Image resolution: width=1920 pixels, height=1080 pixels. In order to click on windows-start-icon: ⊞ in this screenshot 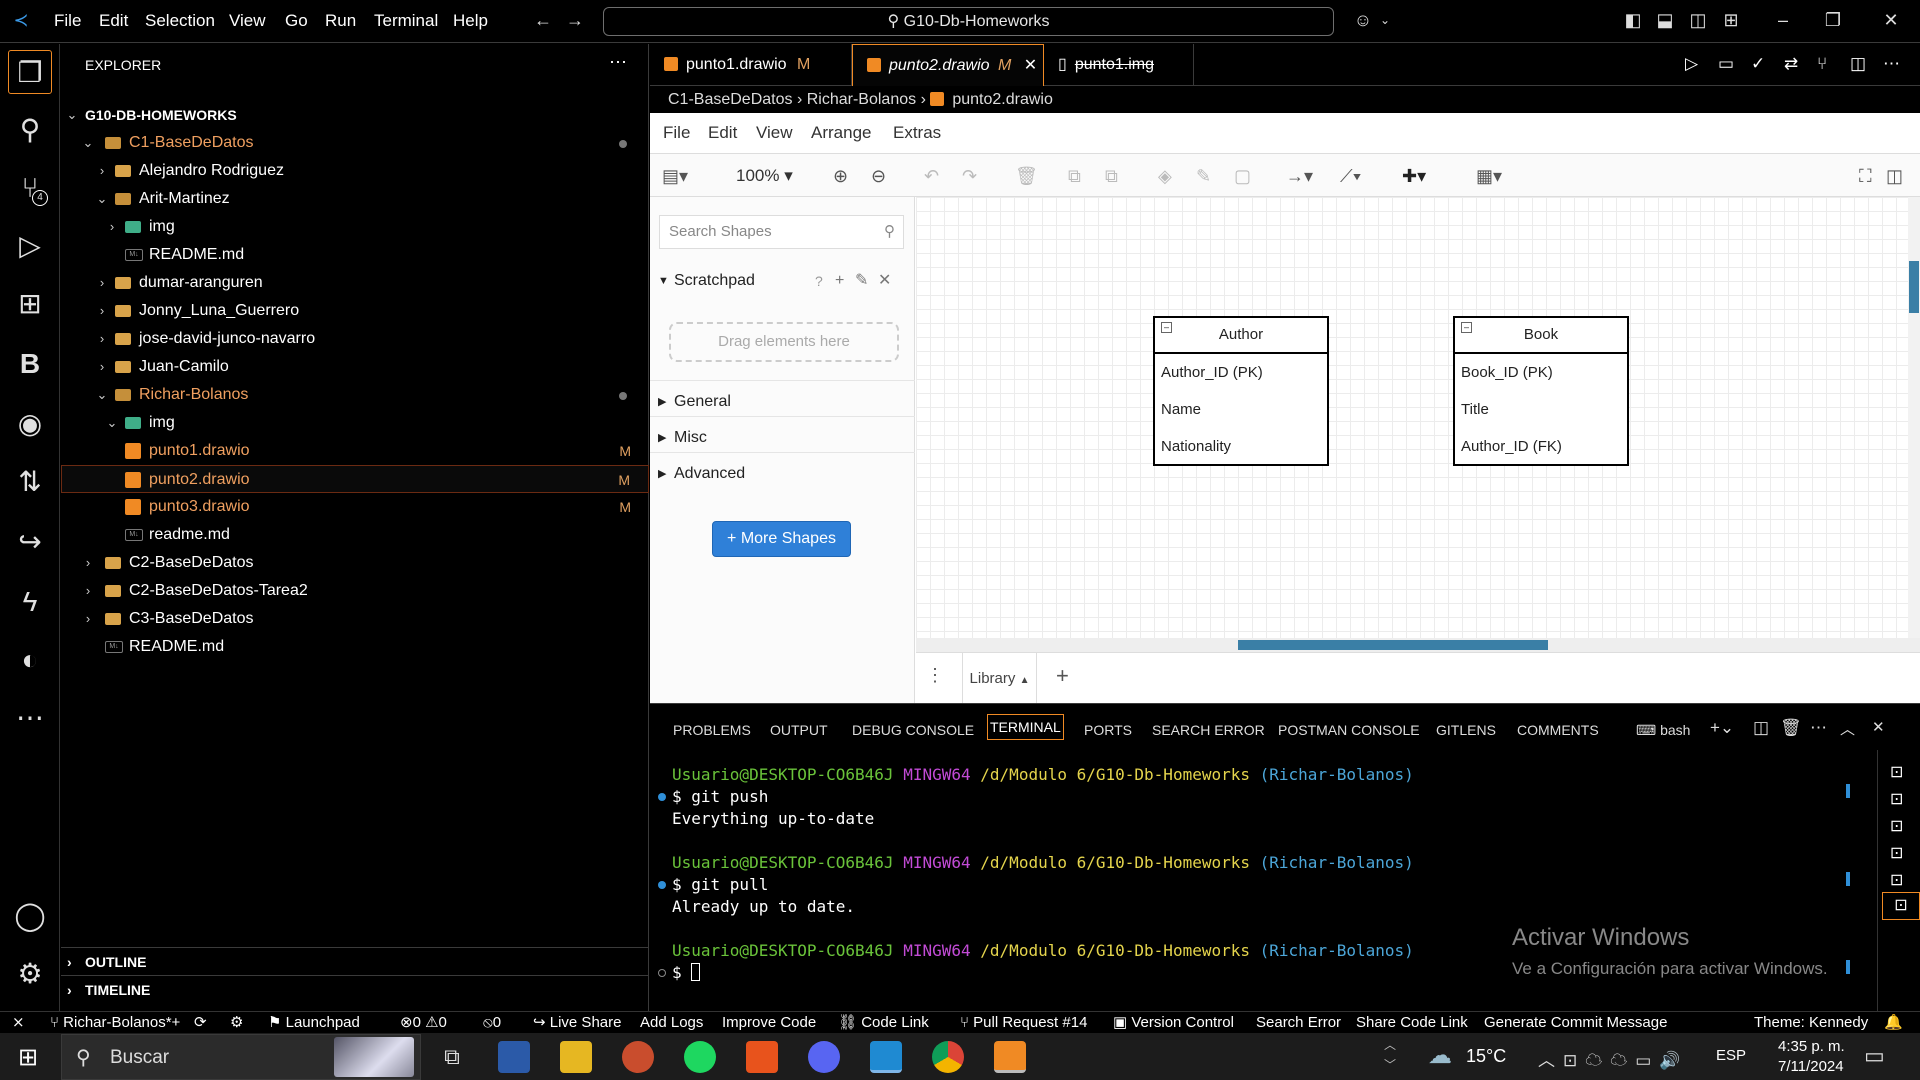, I will do `click(28, 1057)`.